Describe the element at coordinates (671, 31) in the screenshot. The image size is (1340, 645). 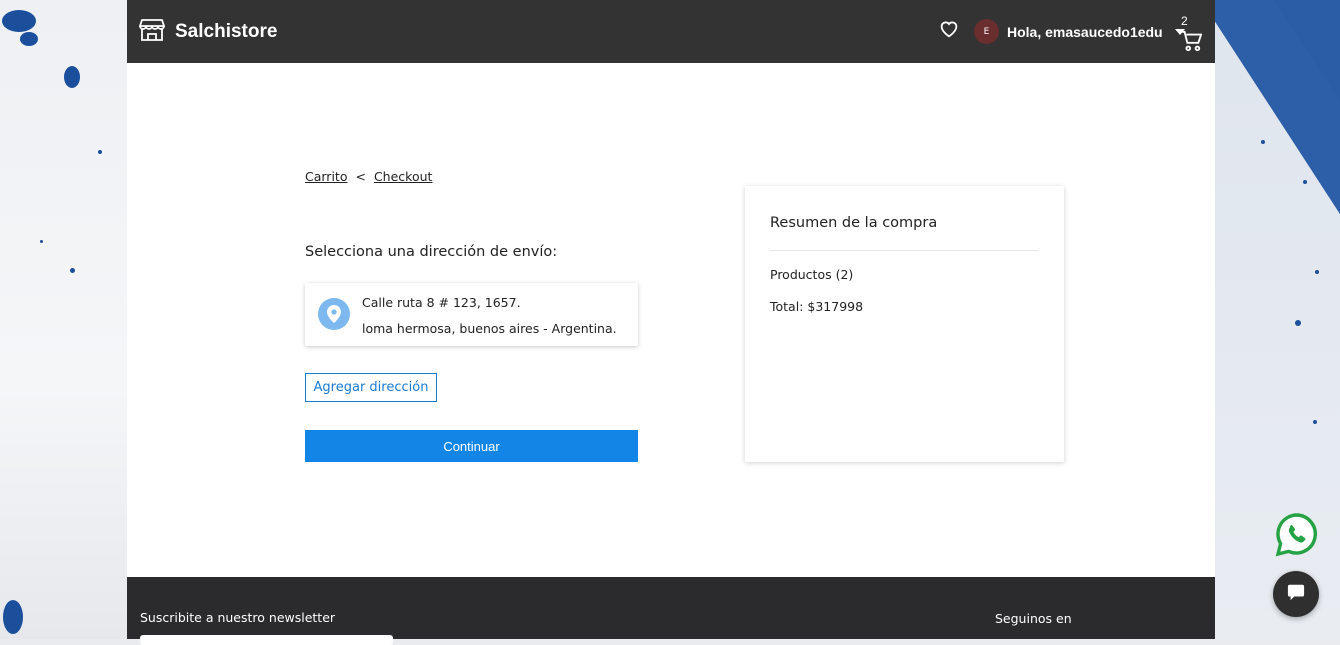
I see `top-navbar: Salchistore E Hola, emasaucedo1edu 2` at that location.